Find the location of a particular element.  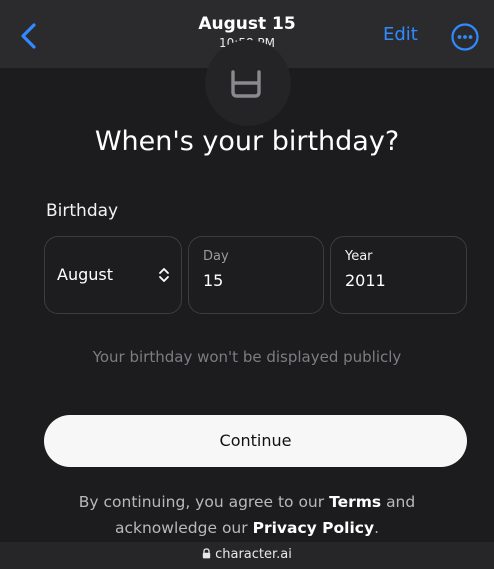

terms-suffix: . is located at coordinates (377, 528).